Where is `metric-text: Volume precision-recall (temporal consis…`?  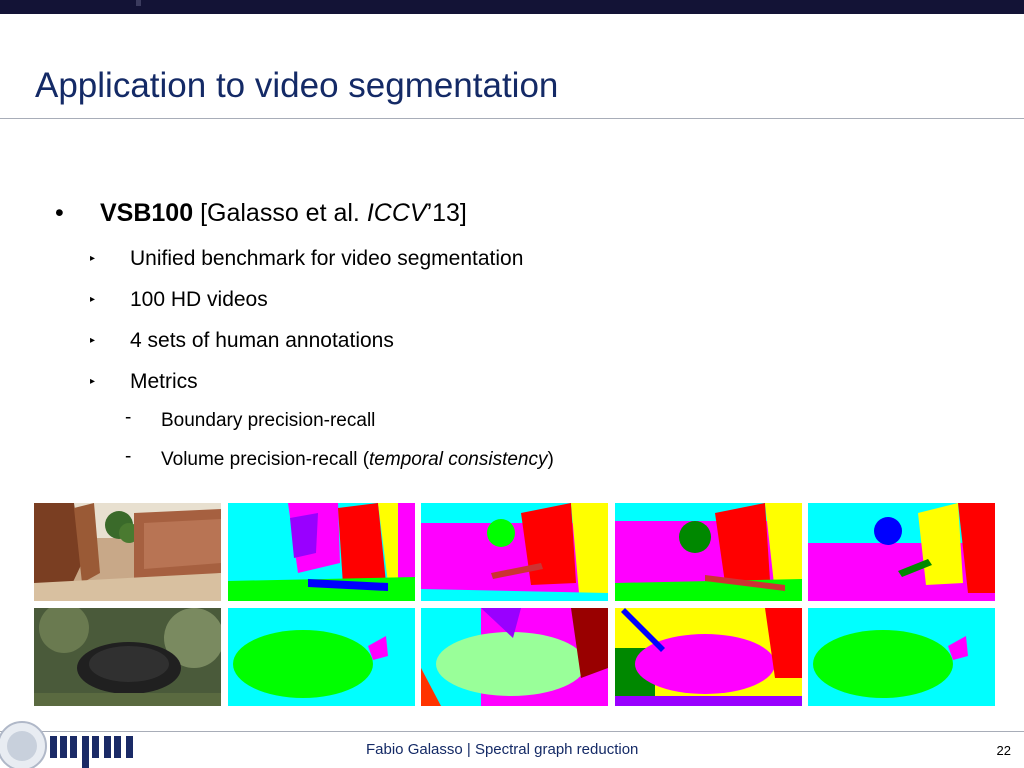
metric-text: Volume precision-recall (temporal consis… is located at coordinates (357, 460).